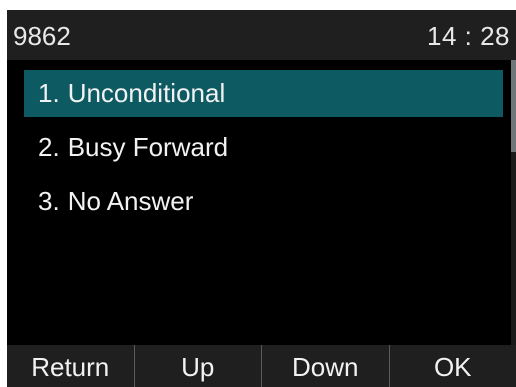  Describe the element at coordinates (49, 201) in the screenshot. I see `menu-item-number: 3.` at that location.